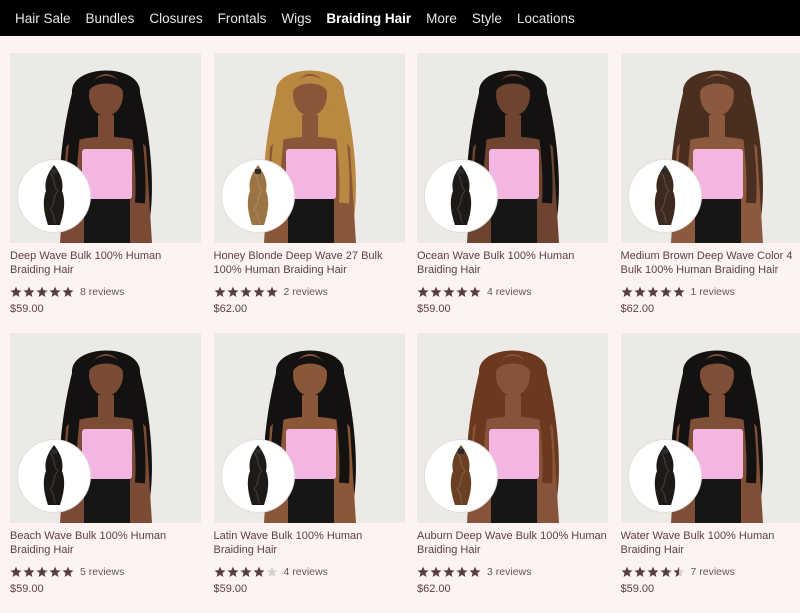 This screenshot has width=800, height=613. I want to click on nav-item-locations: Locations, so click(546, 18).